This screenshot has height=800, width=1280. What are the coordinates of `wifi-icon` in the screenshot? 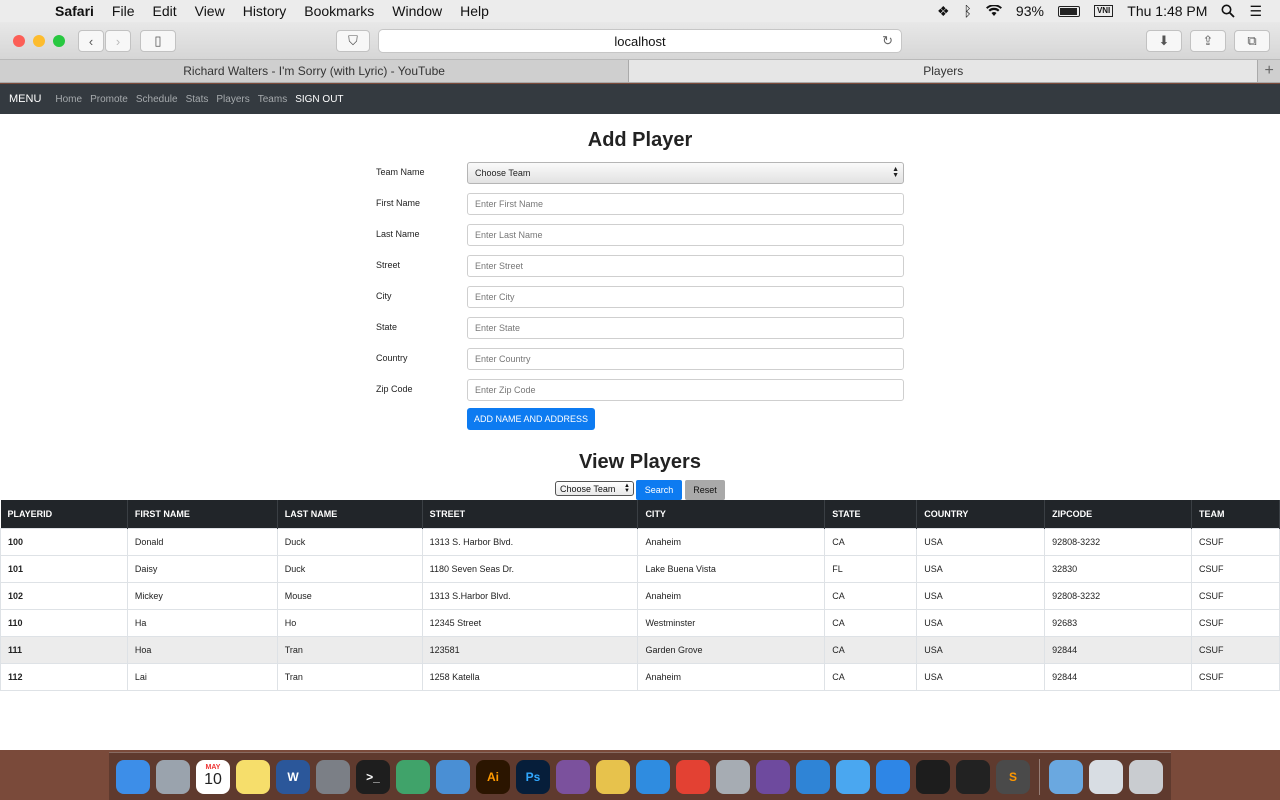 It's located at (993, 11).